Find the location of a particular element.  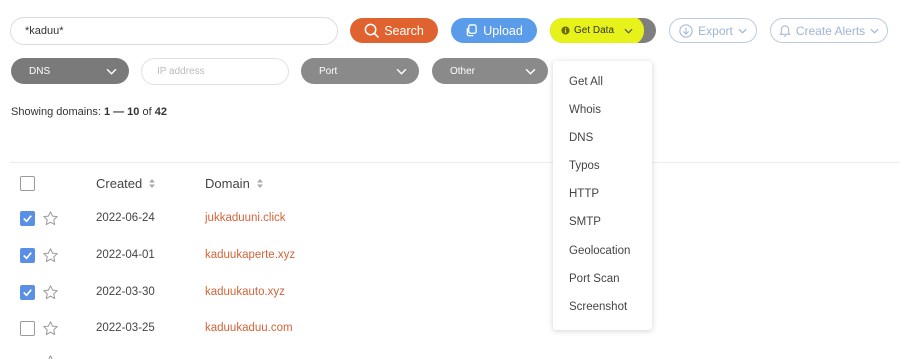

export-button-label: Export is located at coordinates (715, 30).